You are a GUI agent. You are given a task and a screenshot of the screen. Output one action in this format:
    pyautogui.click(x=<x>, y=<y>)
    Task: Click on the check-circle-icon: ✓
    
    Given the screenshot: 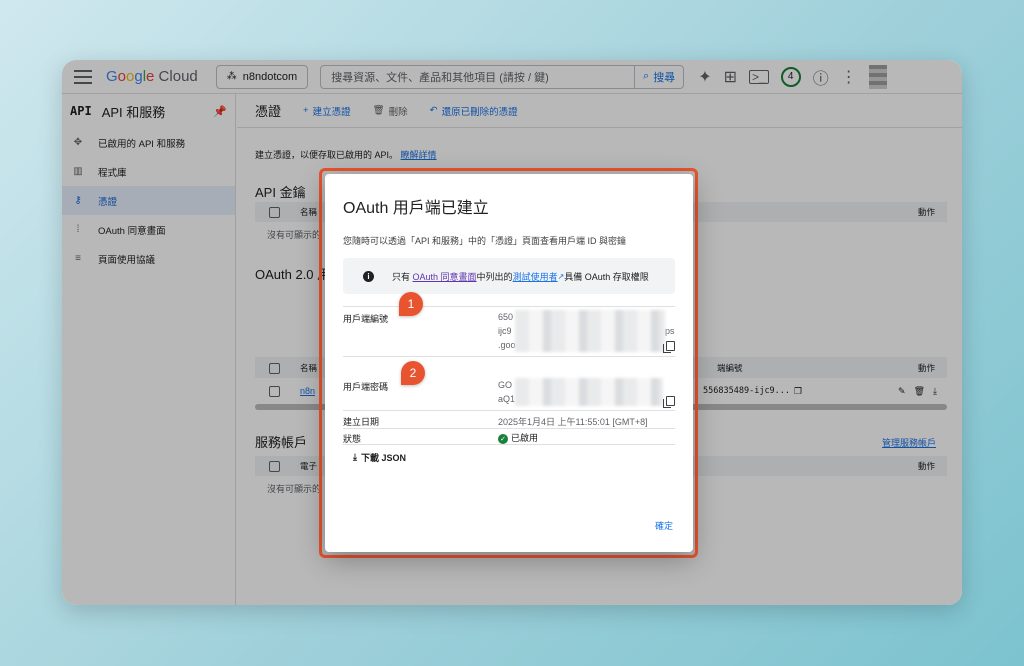 What is the action you would take?
    pyautogui.click(x=503, y=439)
    